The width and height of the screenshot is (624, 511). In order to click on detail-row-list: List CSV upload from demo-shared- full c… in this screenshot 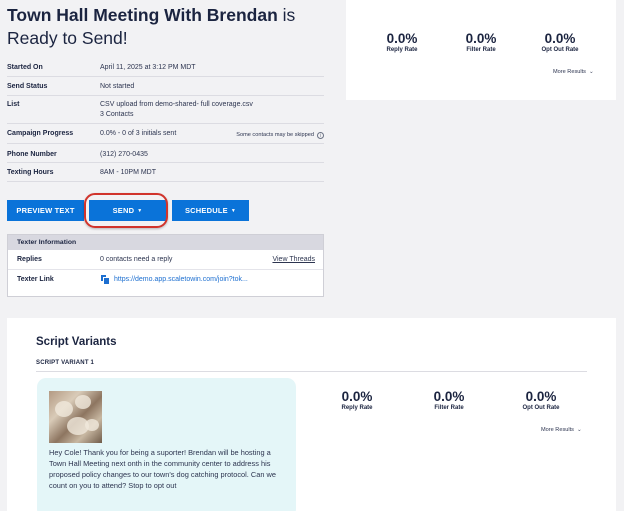, I will do `click(165, 110)`.